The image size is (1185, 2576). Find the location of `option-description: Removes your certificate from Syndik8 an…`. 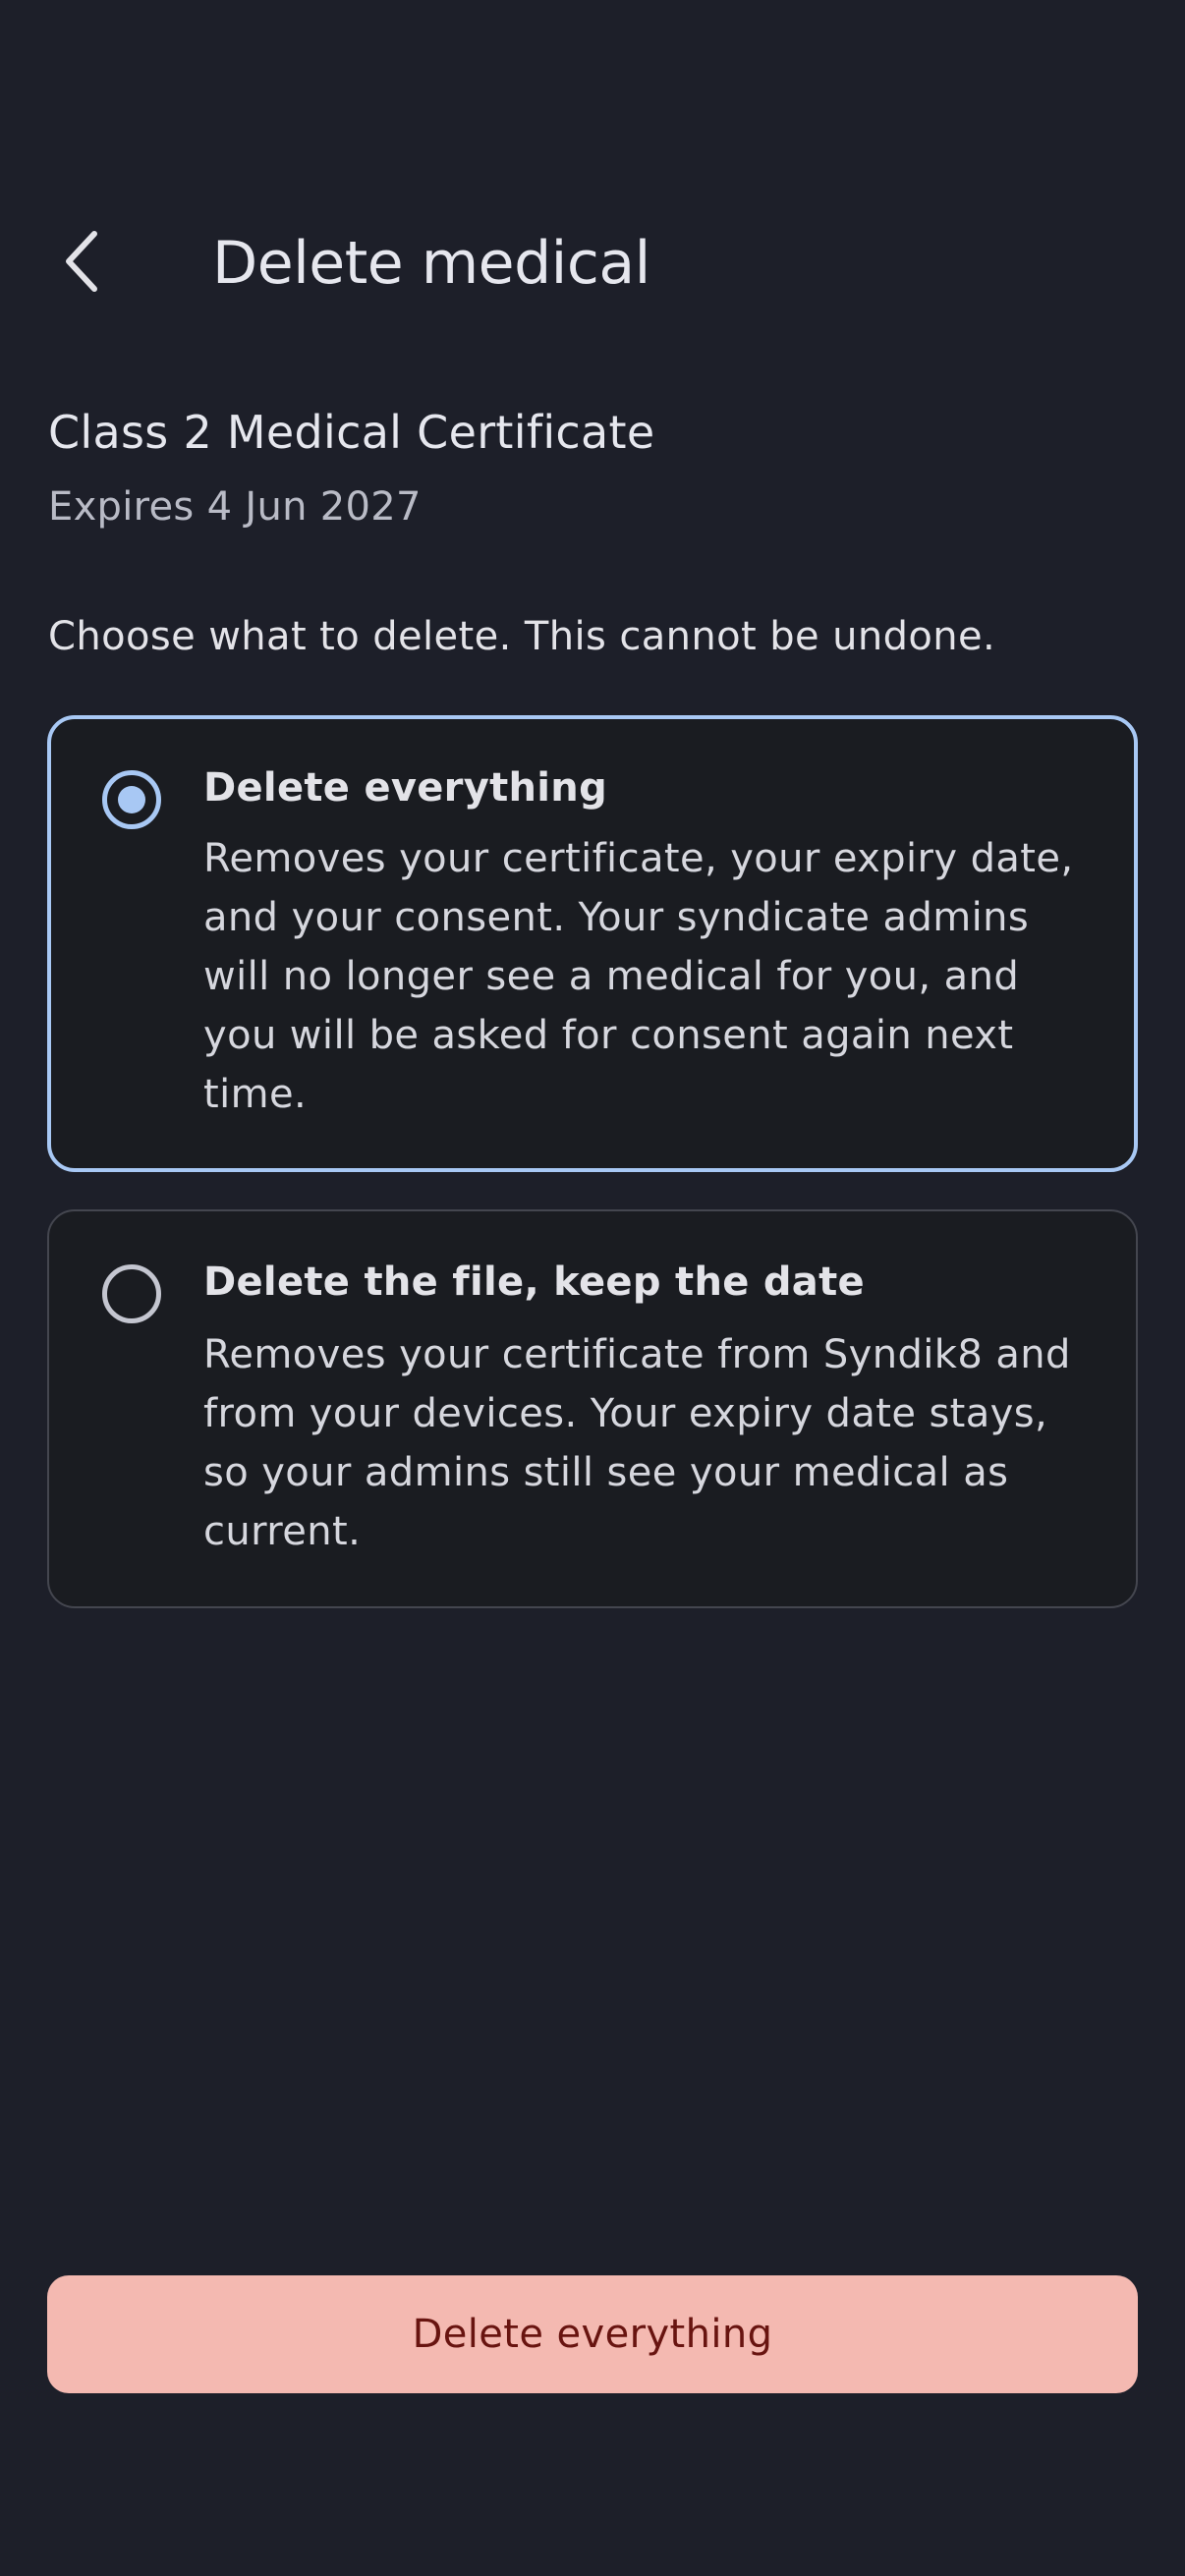

option-description: Removes your certificate from Syndik8 an… is located at coordinates (637, 1443).